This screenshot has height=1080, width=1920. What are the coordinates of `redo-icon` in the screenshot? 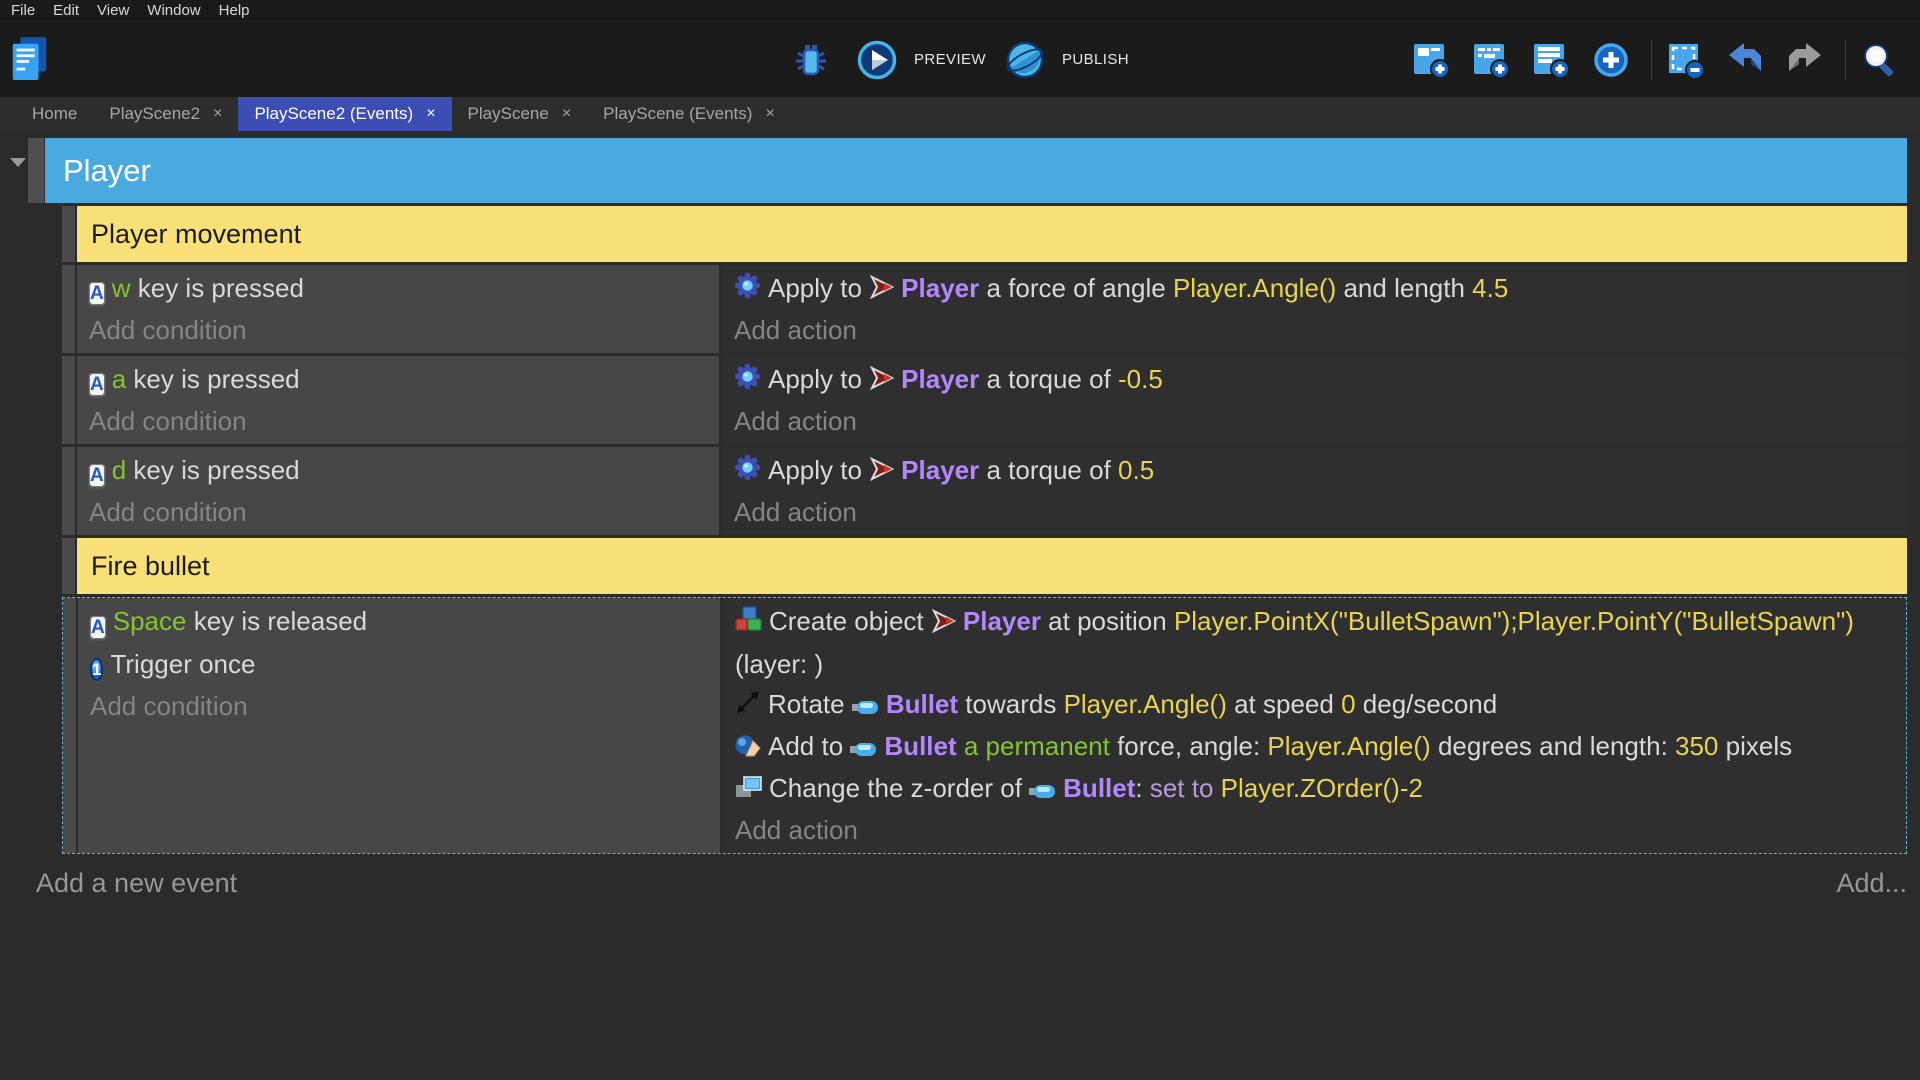 It's located at (1805, 60).